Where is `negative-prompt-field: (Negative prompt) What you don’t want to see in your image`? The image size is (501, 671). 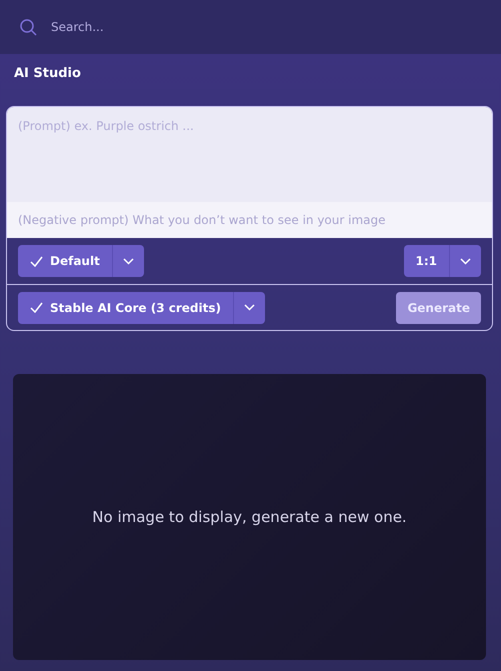 negative-prompt-field: (Negative prompt) What you don’t want to see in your image is located at coordinates (249, 220).